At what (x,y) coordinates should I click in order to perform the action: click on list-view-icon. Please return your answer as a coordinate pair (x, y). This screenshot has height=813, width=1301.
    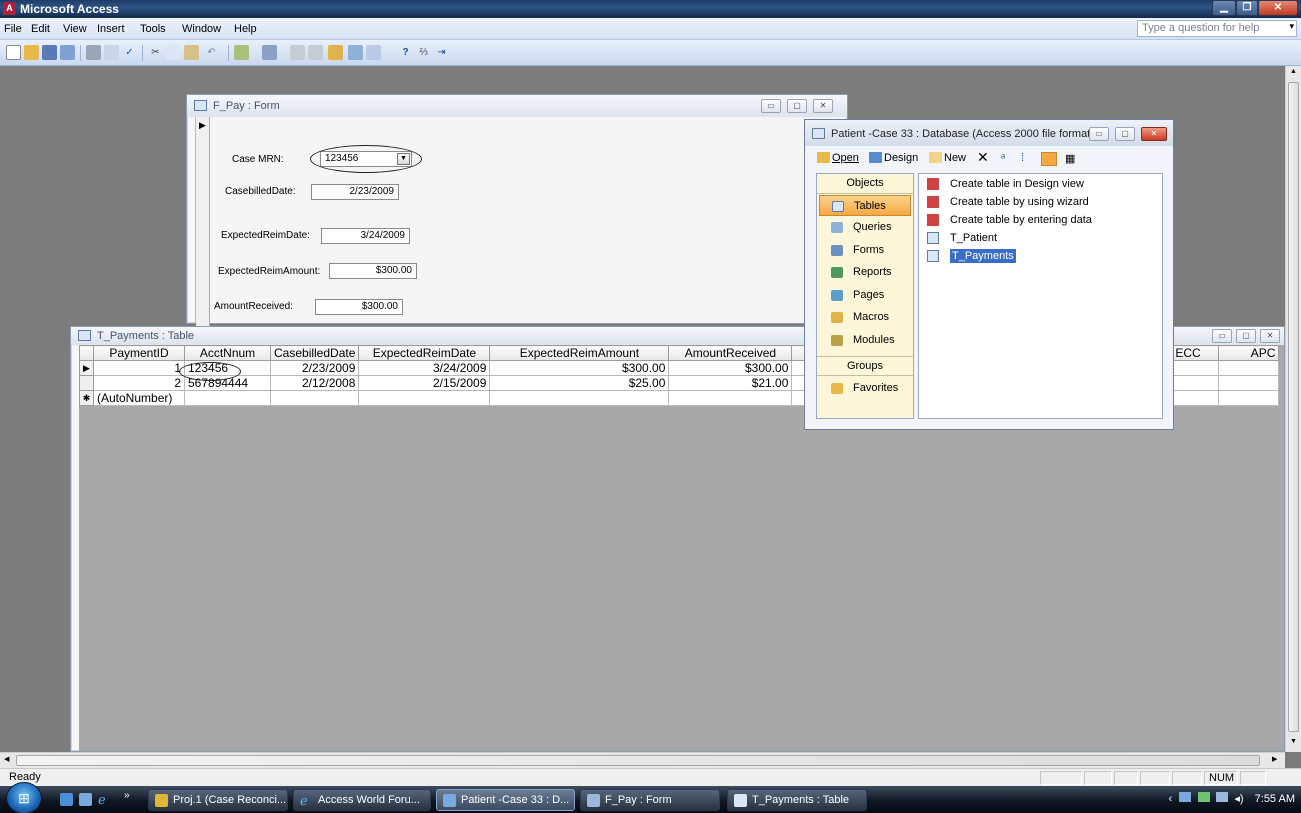
    Looking at the image, I should click on (1049, 159).